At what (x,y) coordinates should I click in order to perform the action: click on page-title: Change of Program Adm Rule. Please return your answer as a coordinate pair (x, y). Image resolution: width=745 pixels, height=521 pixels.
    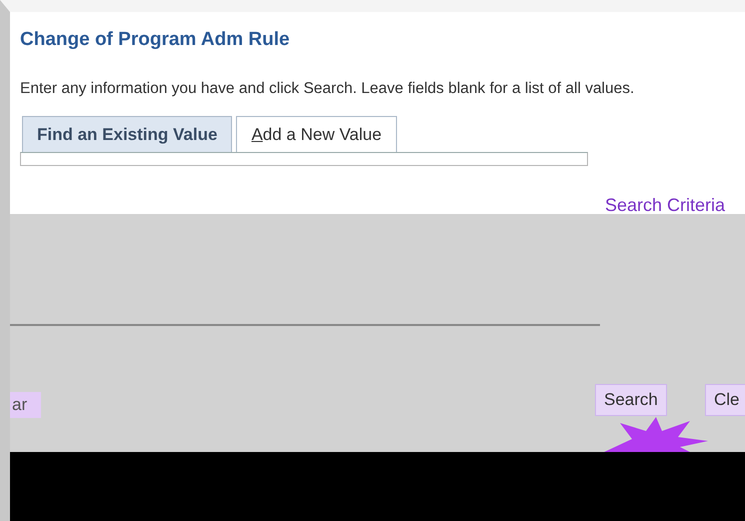
    Looking at the image, I should click on (155, 40).